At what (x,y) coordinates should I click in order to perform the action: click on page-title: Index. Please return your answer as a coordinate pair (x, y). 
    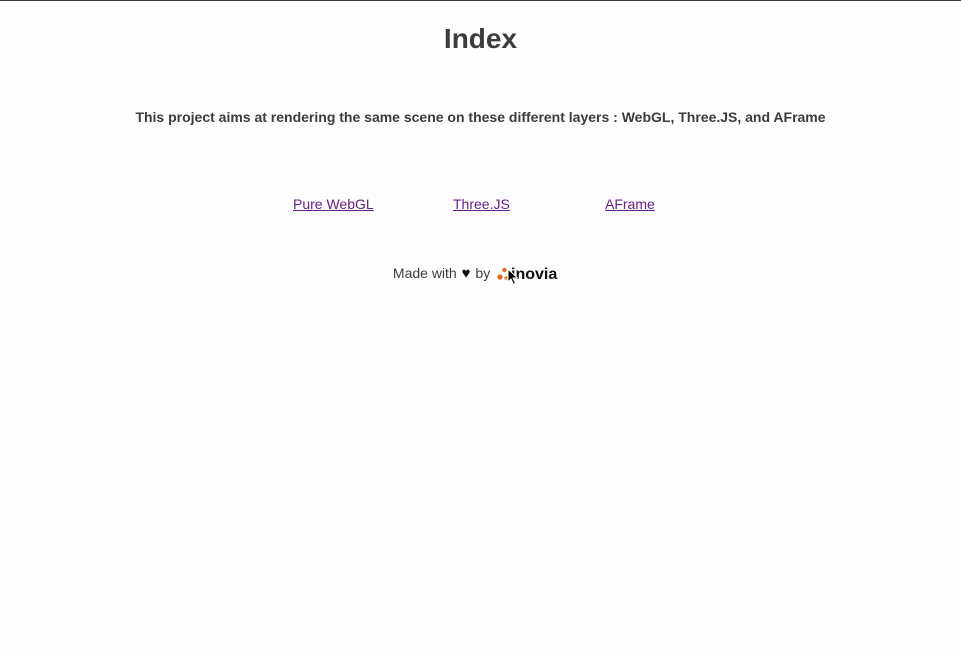
    Looking at the image, I should click on (480, 38).